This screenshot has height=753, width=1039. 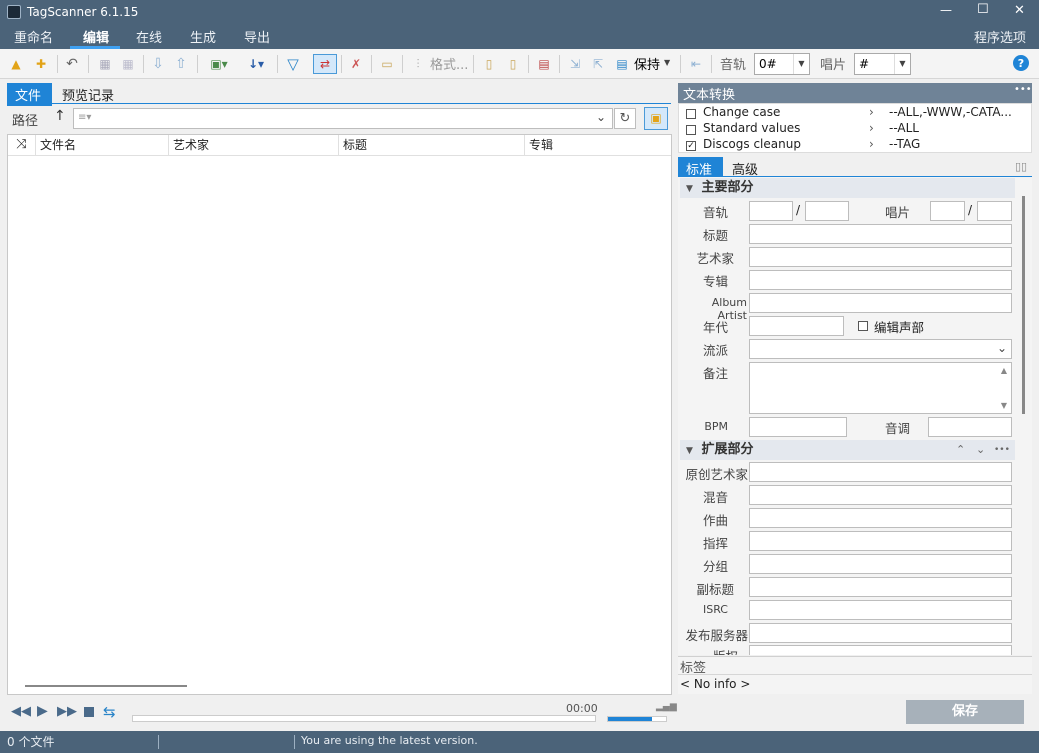 What do you see at coordinates (647, 63) in the screenshot?
I see `keep-dropdown: 保持` at bounding box center [647, 63].